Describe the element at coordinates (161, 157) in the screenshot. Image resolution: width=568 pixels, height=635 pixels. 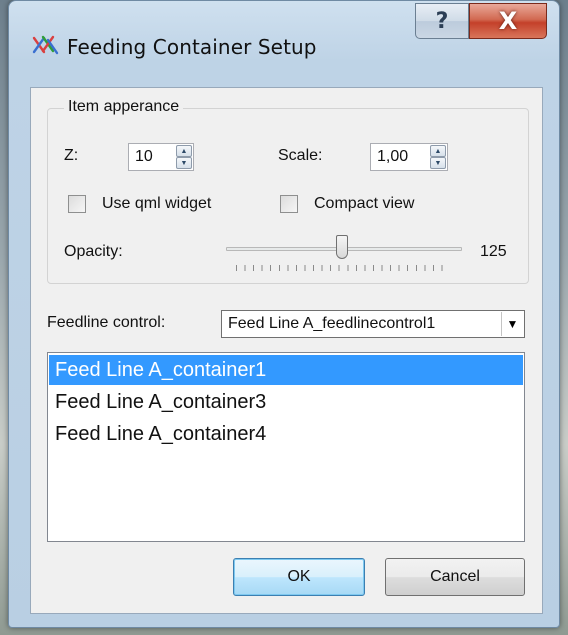
I see `z-spinbox: 10 ▲ ▼` at that location.